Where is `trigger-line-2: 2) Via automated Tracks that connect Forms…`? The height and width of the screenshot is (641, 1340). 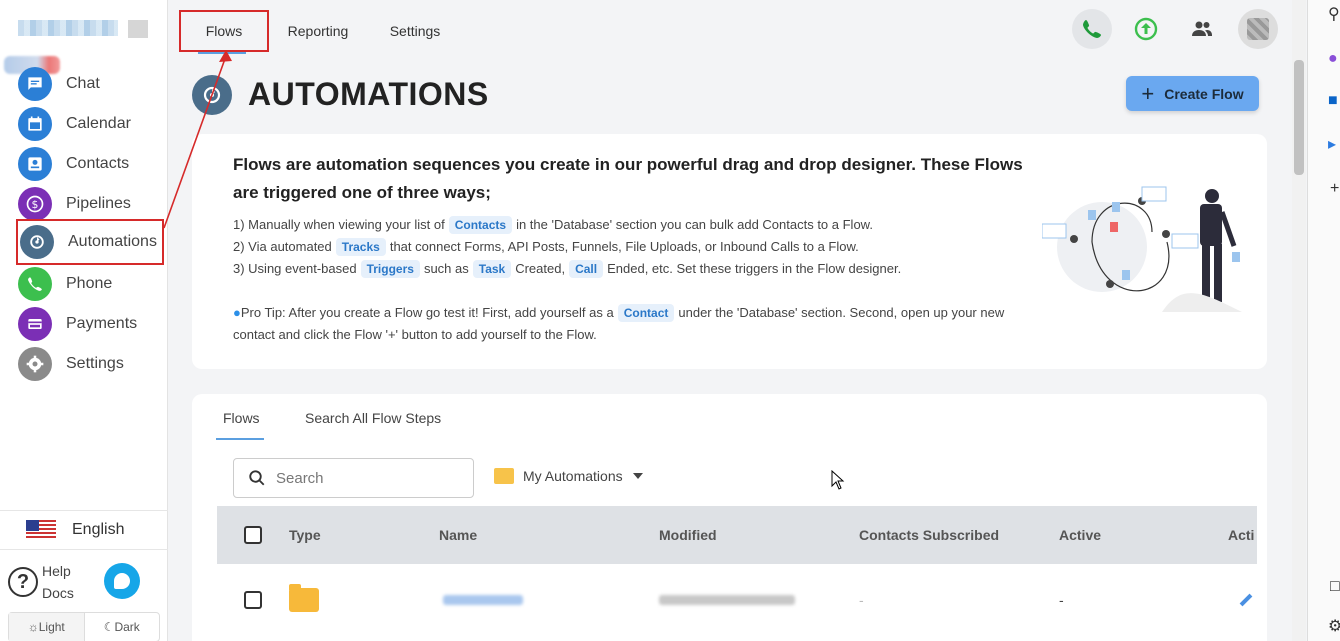 trigger-line-2: 2) Via automated Tracks that connect Forms… is located at coordinates (567, 247).